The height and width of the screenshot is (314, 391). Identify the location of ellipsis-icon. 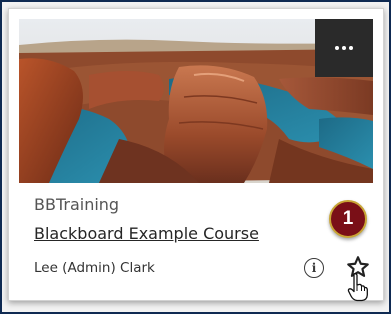
(344, 48).